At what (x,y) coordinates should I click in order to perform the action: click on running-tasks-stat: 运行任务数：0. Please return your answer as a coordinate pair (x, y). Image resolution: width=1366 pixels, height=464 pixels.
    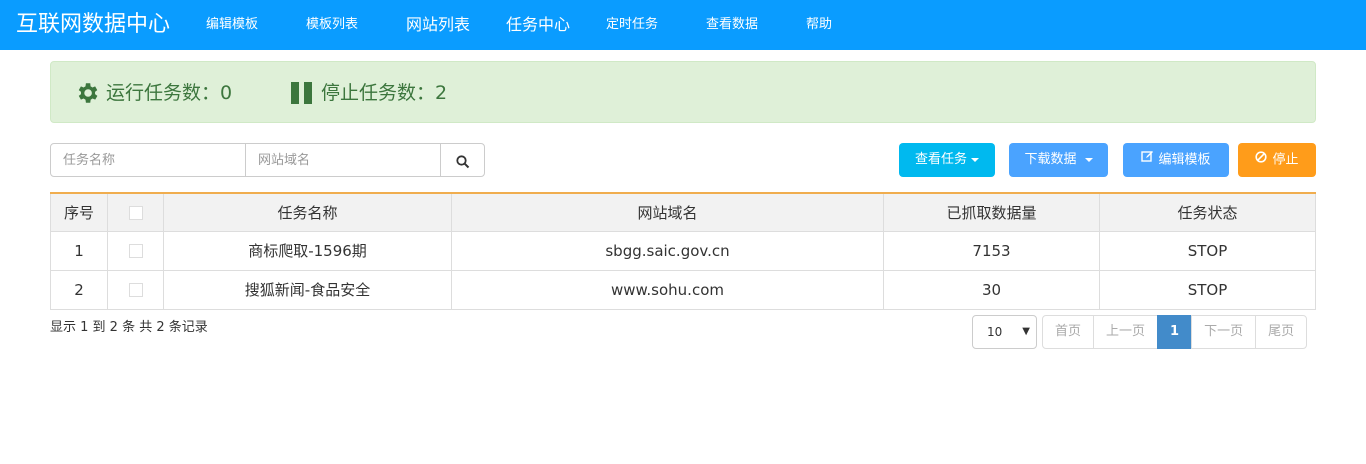
    Looking at the image, I should click on (153, 93).